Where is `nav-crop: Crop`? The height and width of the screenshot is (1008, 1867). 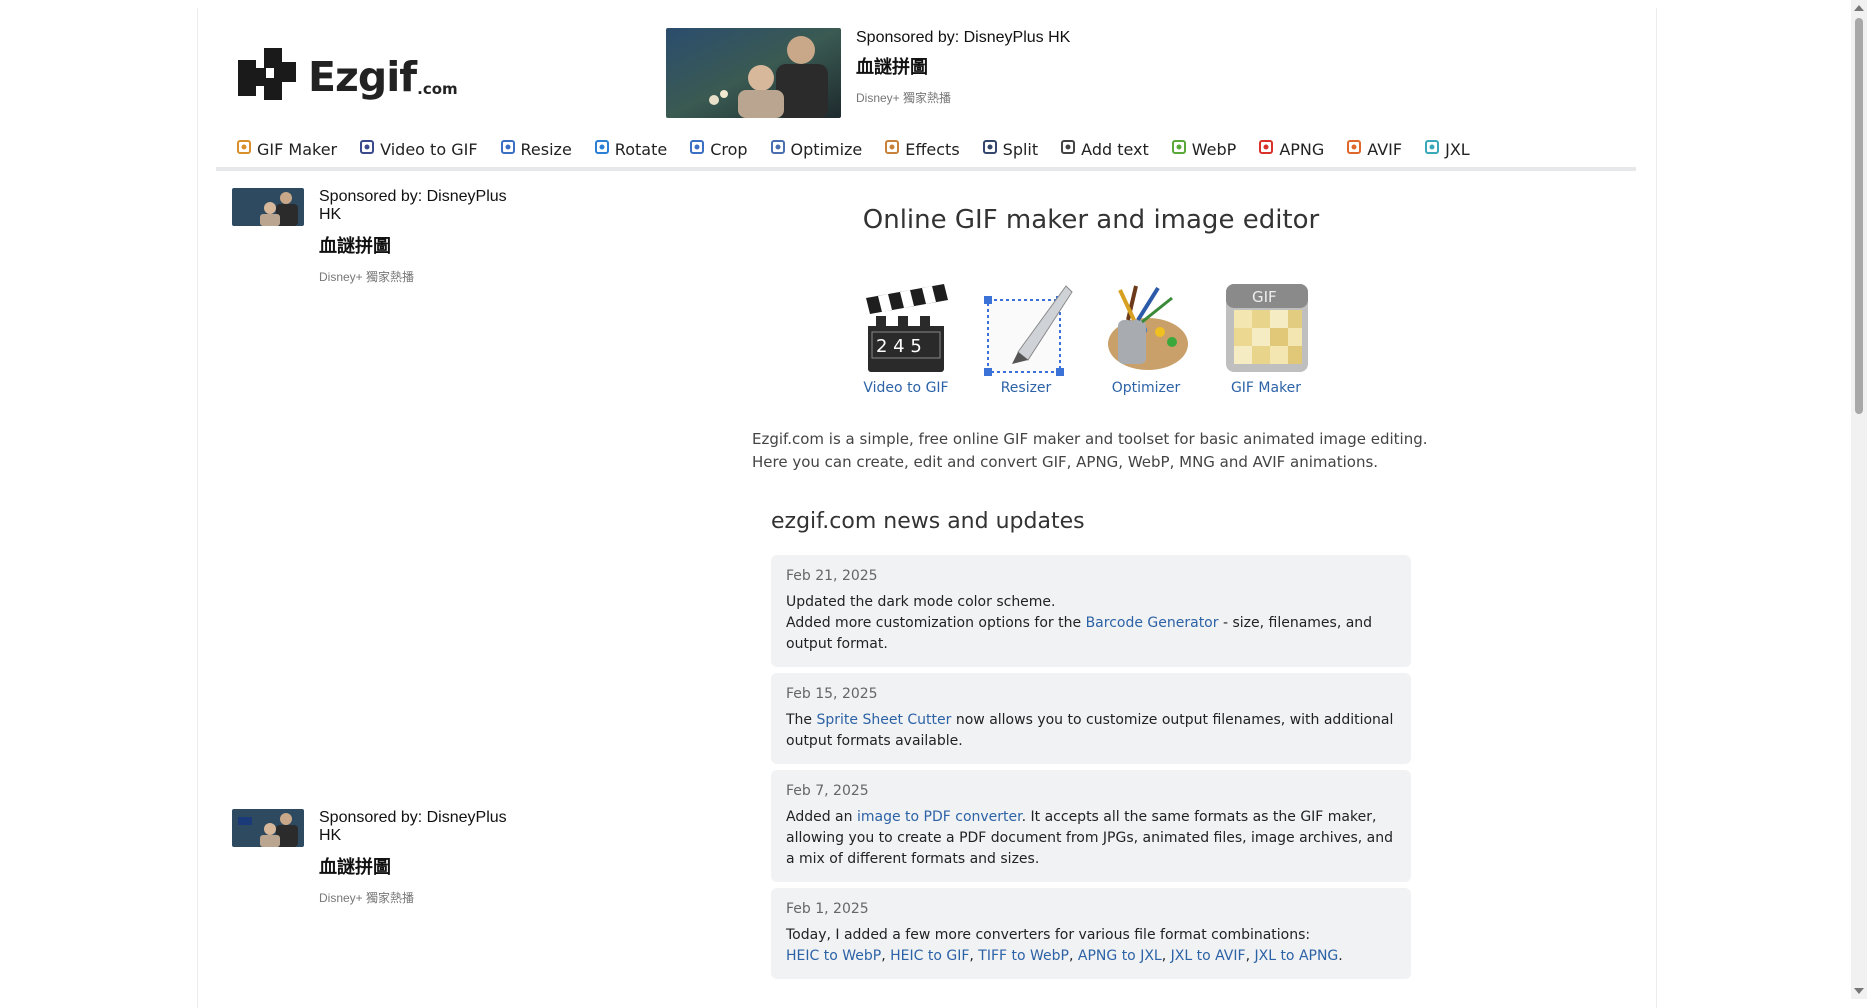 nav-crop: Crop is located at coordinates (718, 149).